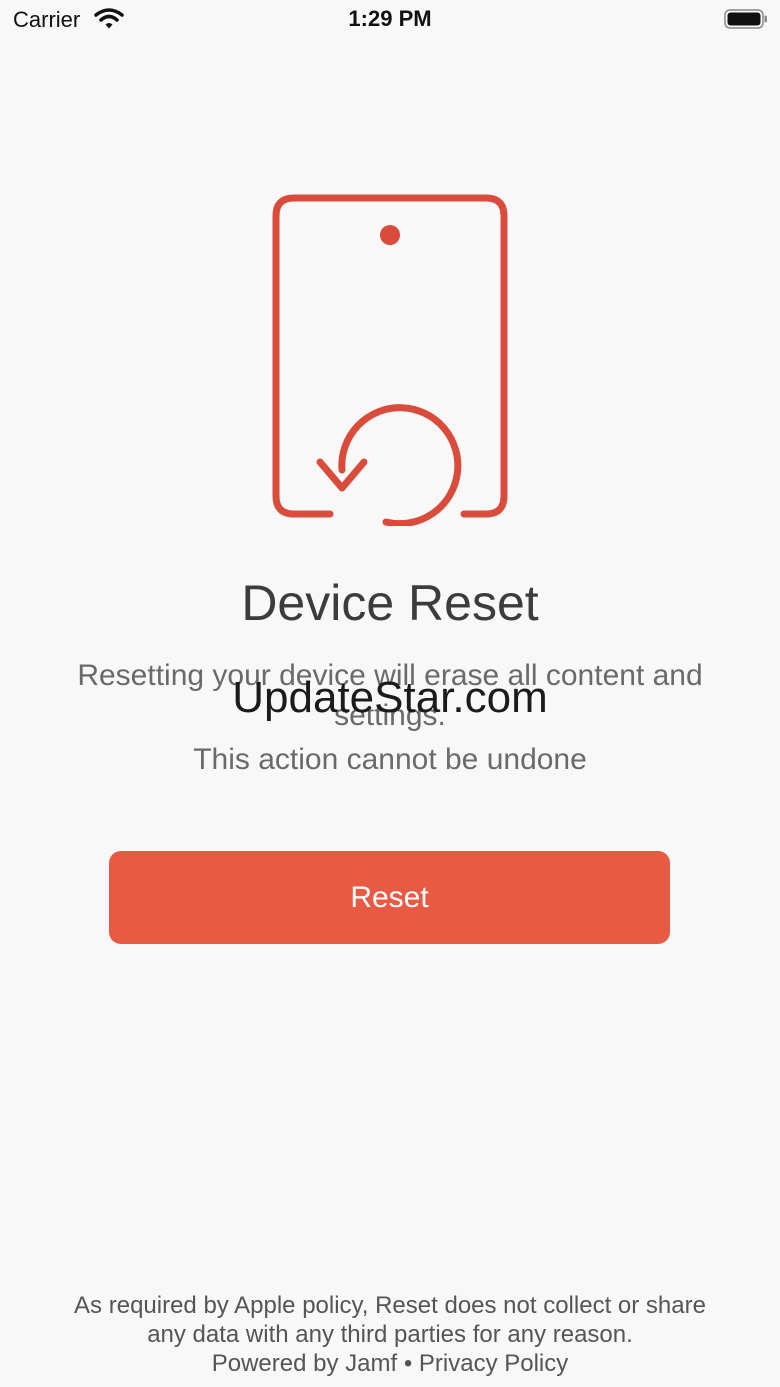 Image resolution: width=780 pixels, height=1387 pixels. Describe the element at coordinates (746, 19) in the screenshot. I see `battery-icon` at that location.